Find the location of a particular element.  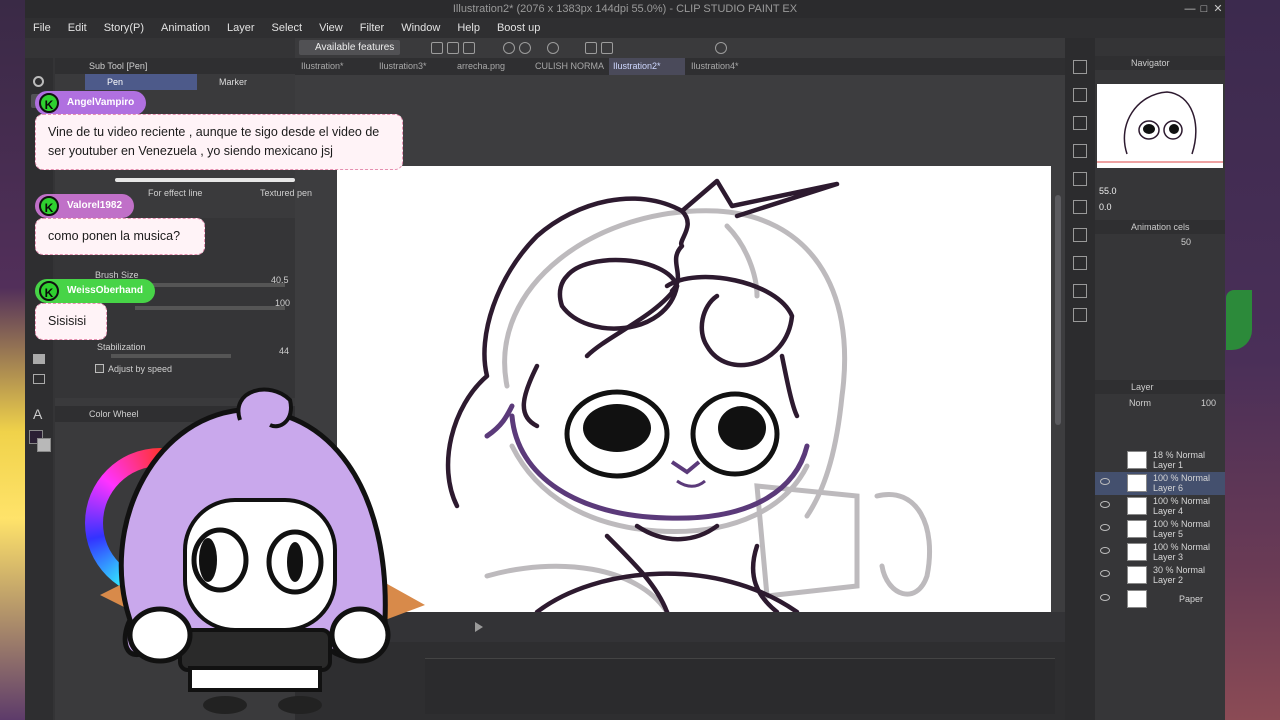

layer-info: 100 % Normal Layer 6 is located at coordinates (1181, 483).